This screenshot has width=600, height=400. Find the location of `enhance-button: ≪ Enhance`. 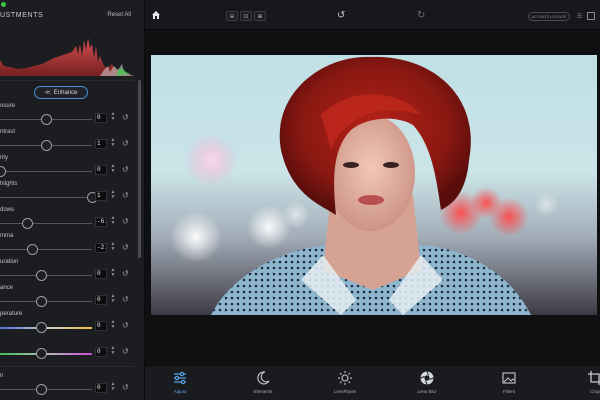

enhance-button: ≪ Enhance is located at coordinates (61, 92).